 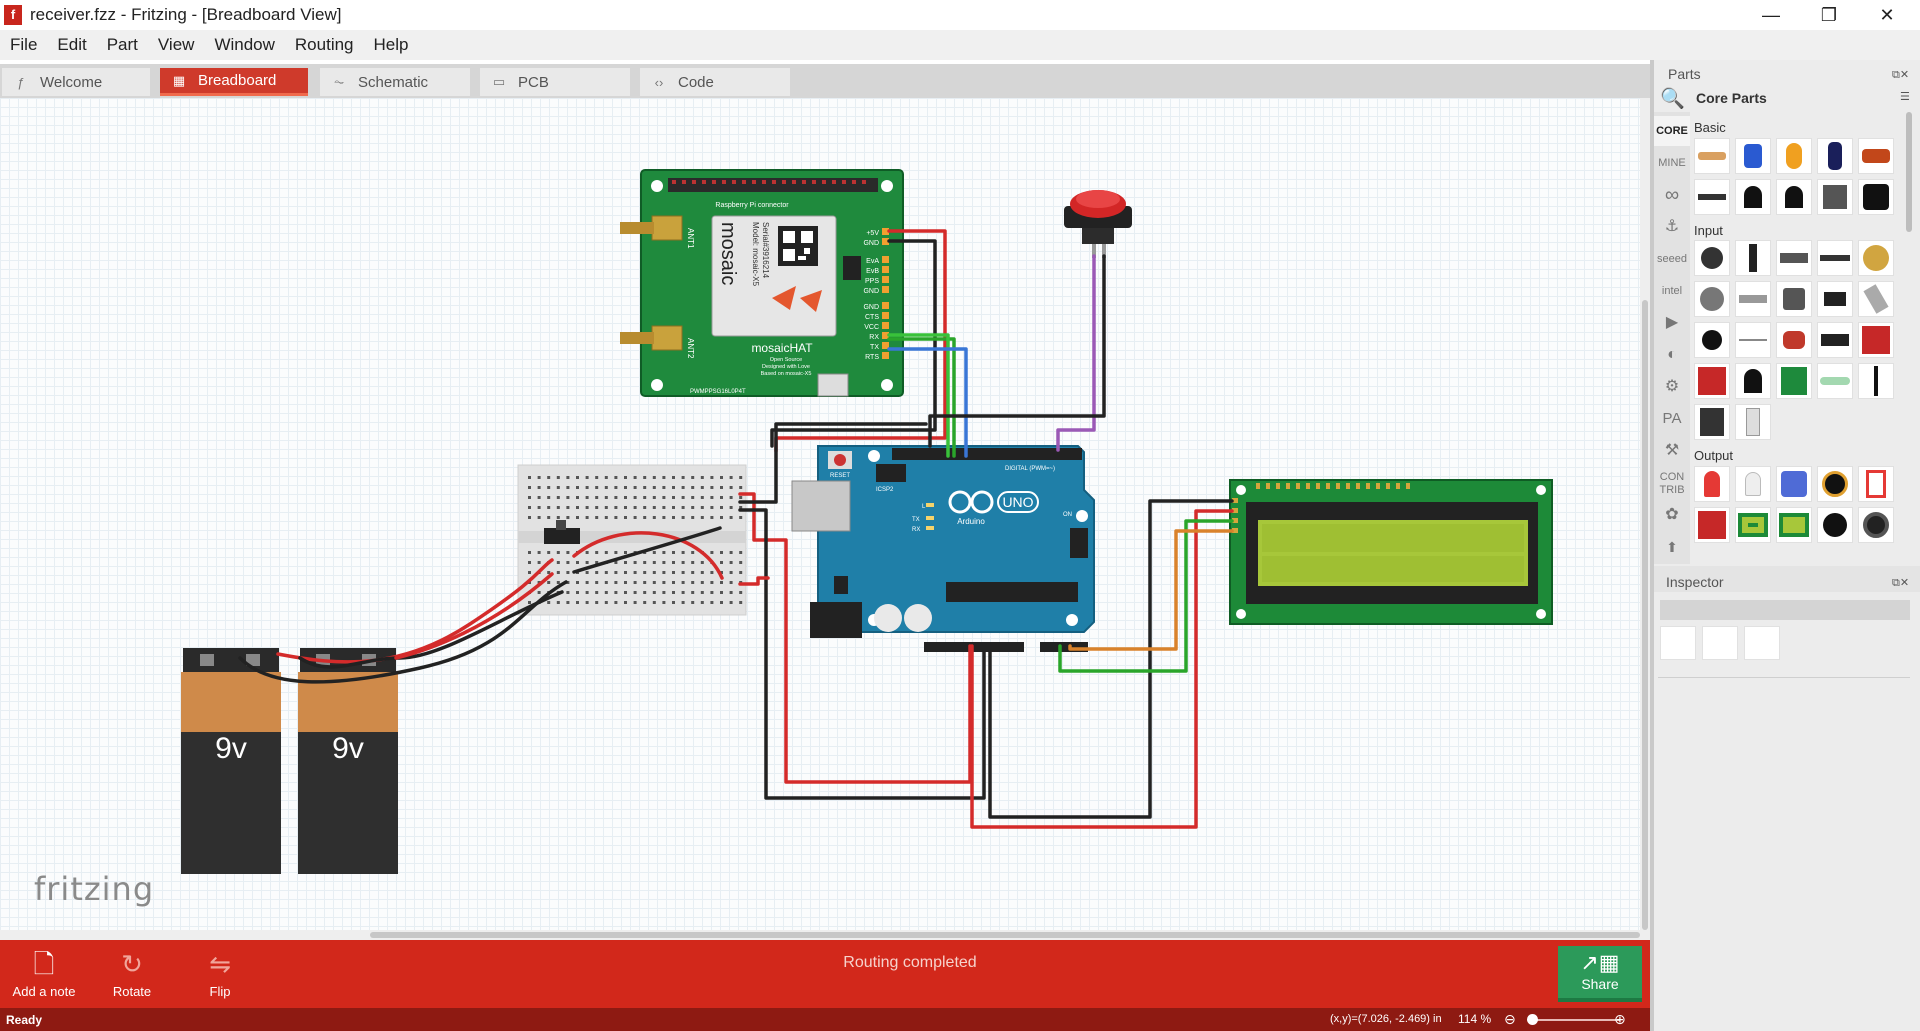 I want to click on tab-breadboard: ▦ Breadboard, so click(x=234, y=82).